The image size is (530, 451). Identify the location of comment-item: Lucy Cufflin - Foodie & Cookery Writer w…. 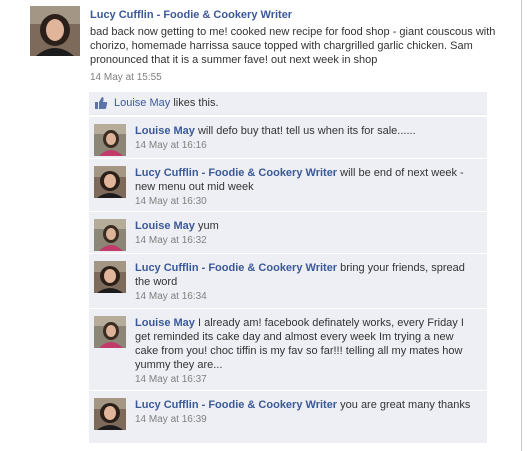
(288, 185).